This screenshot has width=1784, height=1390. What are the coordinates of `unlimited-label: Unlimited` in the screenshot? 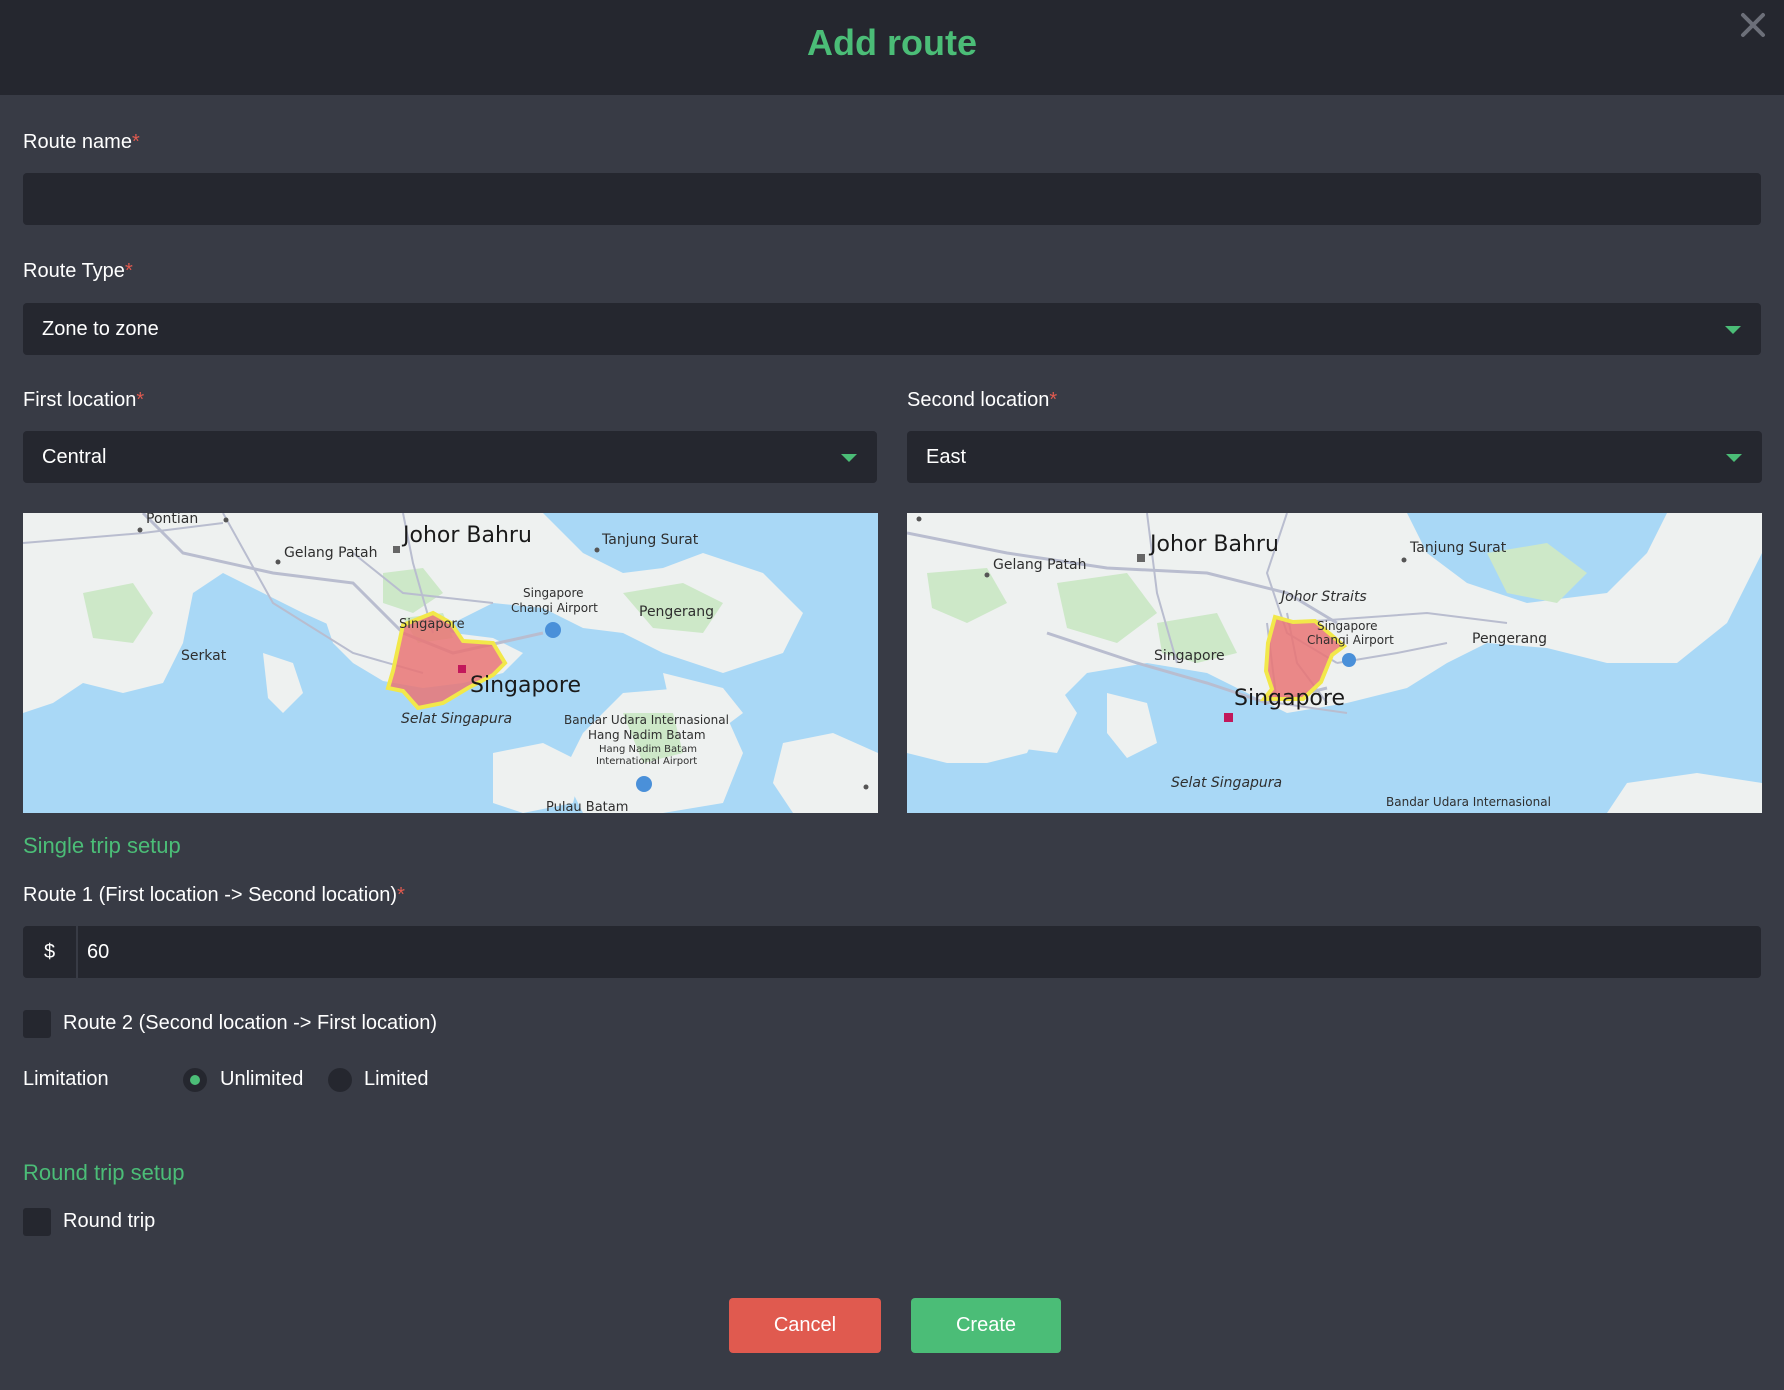 It's located at (262, 1079).